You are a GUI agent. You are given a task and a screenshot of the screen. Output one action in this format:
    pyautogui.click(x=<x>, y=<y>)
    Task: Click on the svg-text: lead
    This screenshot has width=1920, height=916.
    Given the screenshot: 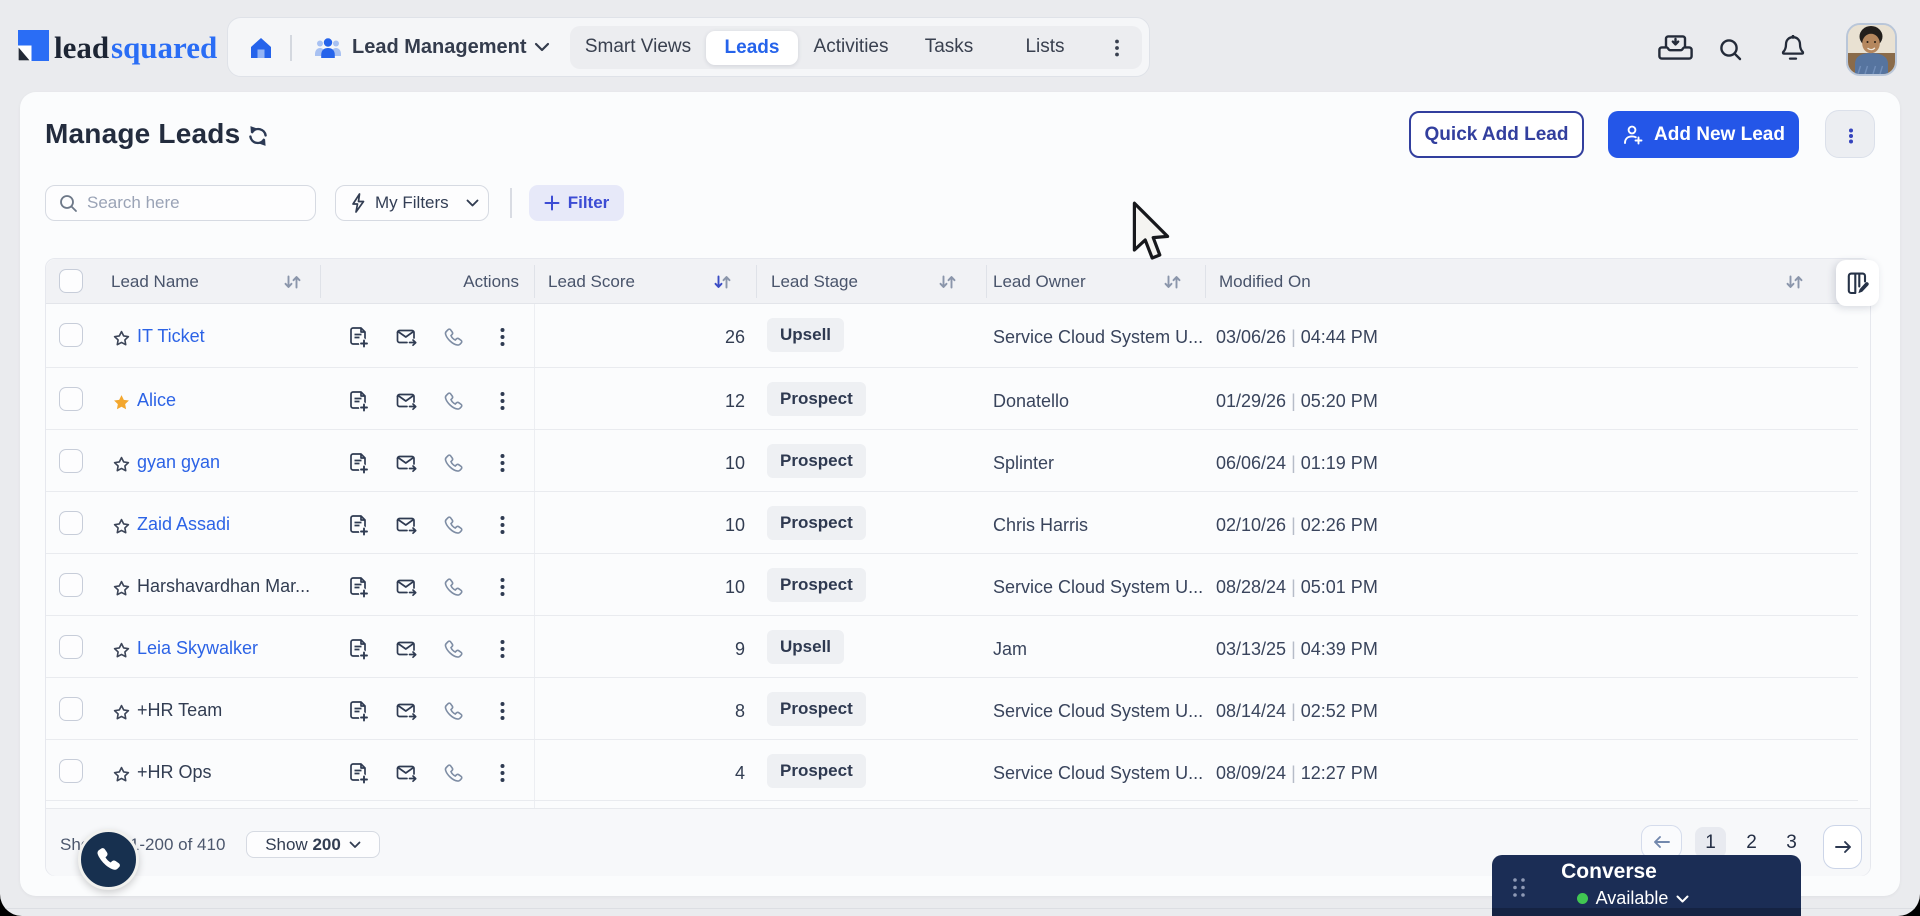 What is the action you would take?
    pyautogui.click(x=81, y=47)
    